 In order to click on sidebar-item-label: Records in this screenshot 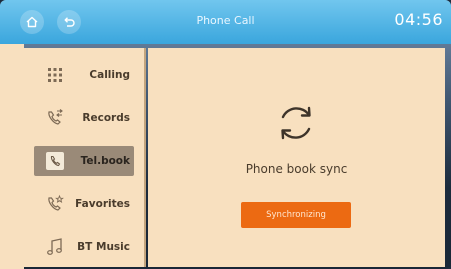, I will do `click(106, 118)`.